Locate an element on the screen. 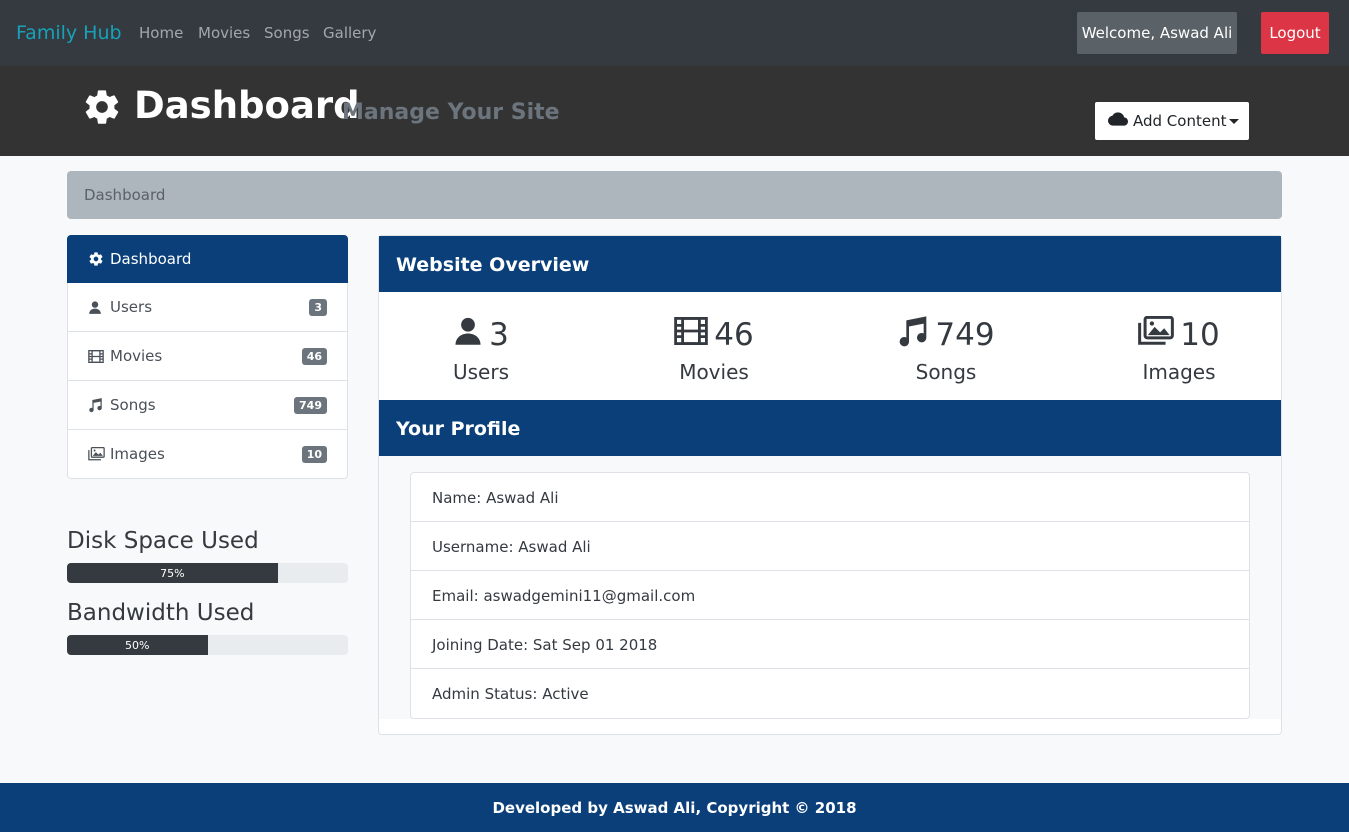 This screenshot has height=832, width=1349. stat-value: 749 is located at coordinates (965, 335).